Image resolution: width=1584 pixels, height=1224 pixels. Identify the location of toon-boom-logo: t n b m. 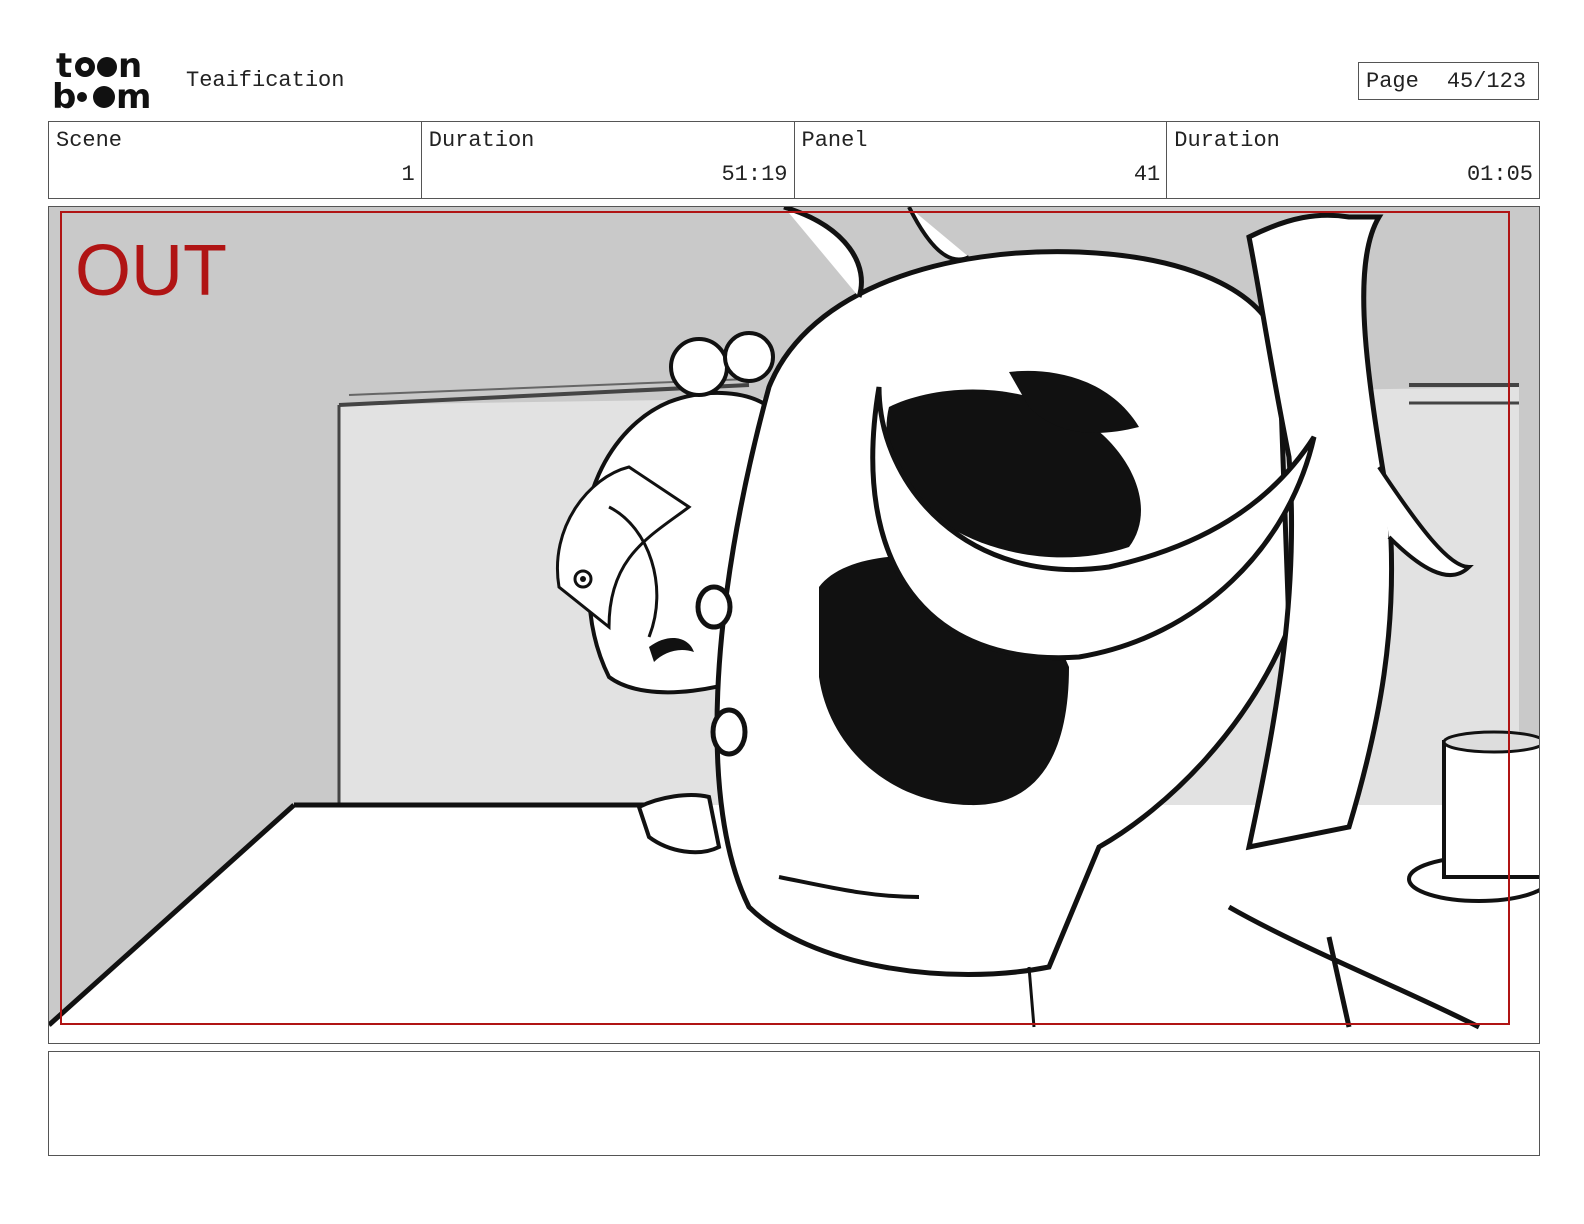
(108, 81).